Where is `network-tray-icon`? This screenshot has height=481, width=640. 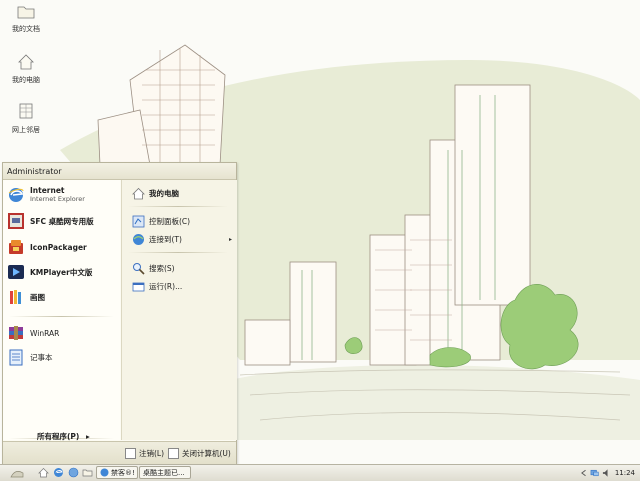
network-tray-icon is located at coordinates (594, 473).